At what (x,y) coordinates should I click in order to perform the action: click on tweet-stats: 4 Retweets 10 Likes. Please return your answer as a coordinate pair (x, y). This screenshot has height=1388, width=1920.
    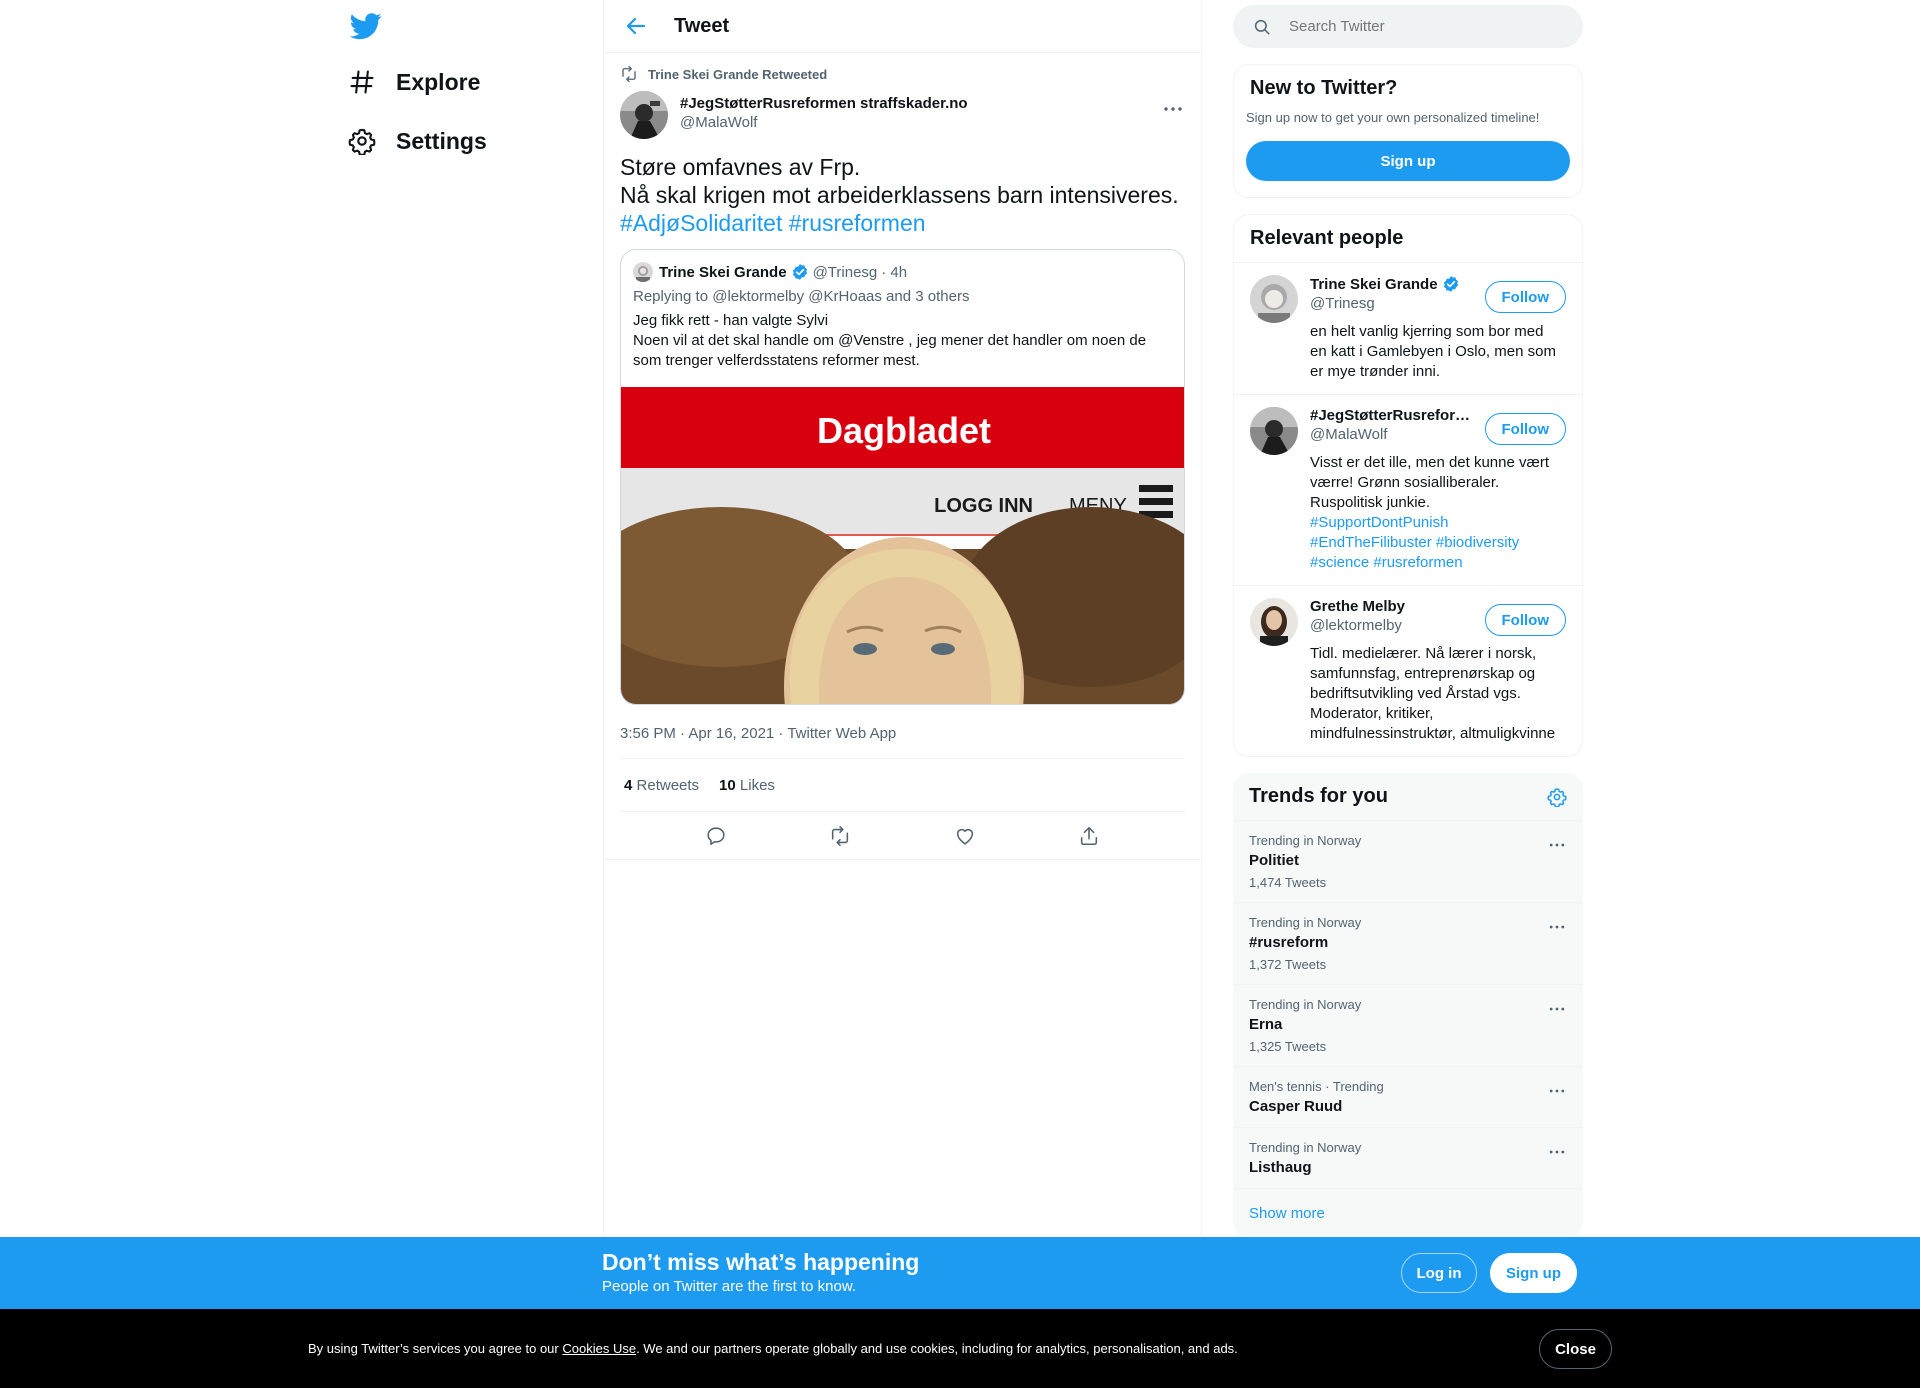
    Looking at the image, I should click on (902, 785).